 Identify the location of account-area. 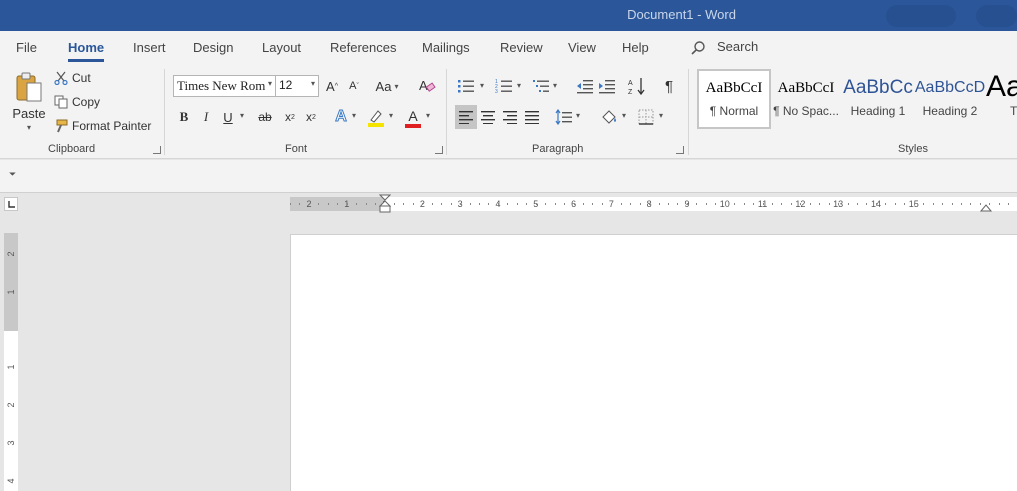
(921, 16).